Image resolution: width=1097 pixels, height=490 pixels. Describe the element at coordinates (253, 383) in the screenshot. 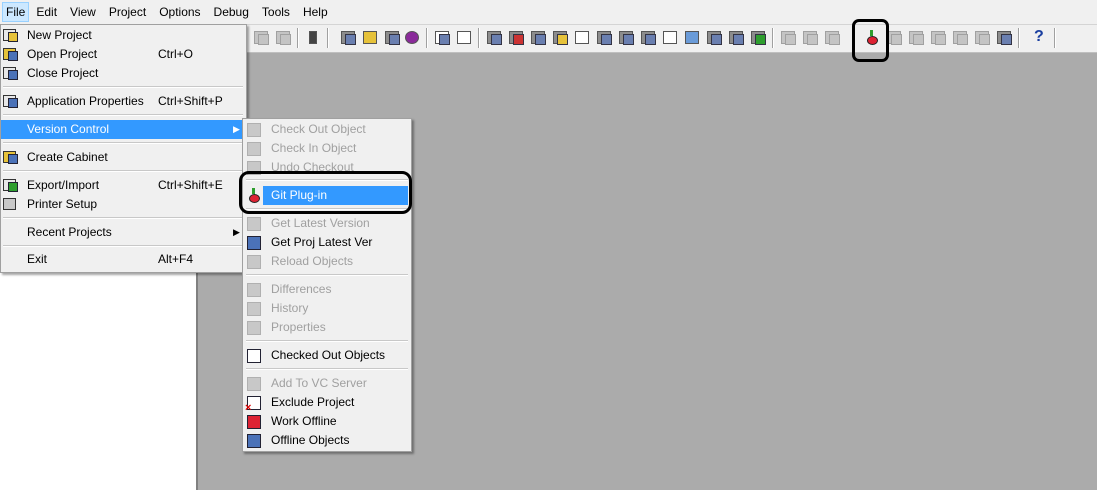

I see `add-to-server-icon` at that location.